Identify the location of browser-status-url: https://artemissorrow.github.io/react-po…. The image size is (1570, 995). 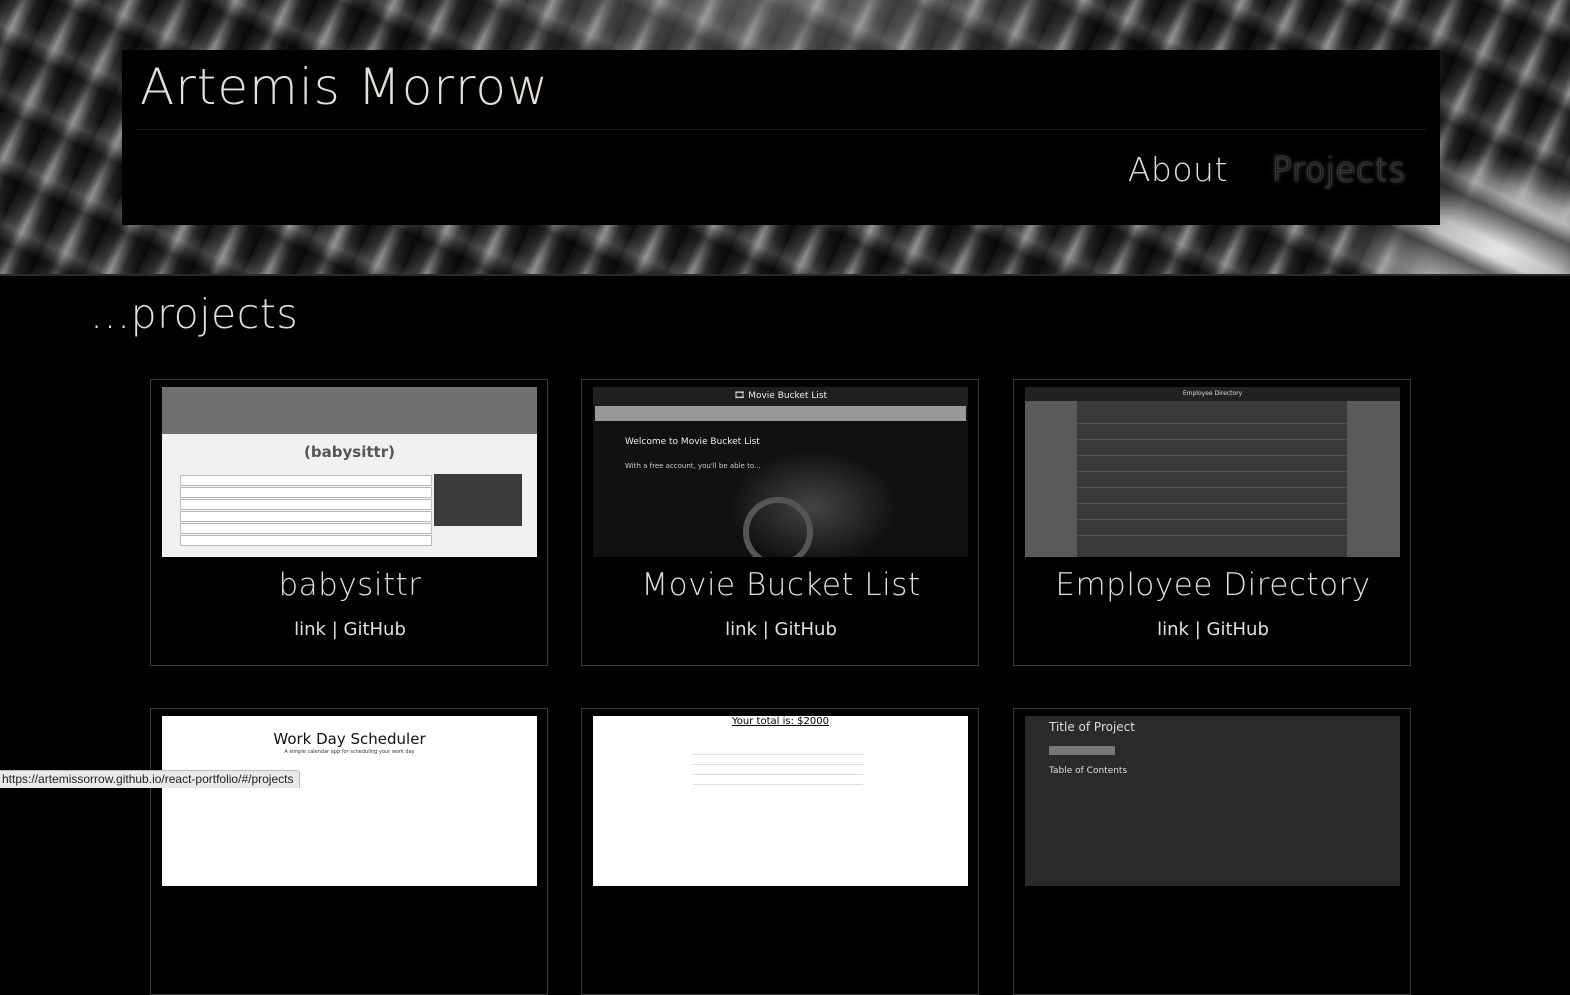
(150, 779).